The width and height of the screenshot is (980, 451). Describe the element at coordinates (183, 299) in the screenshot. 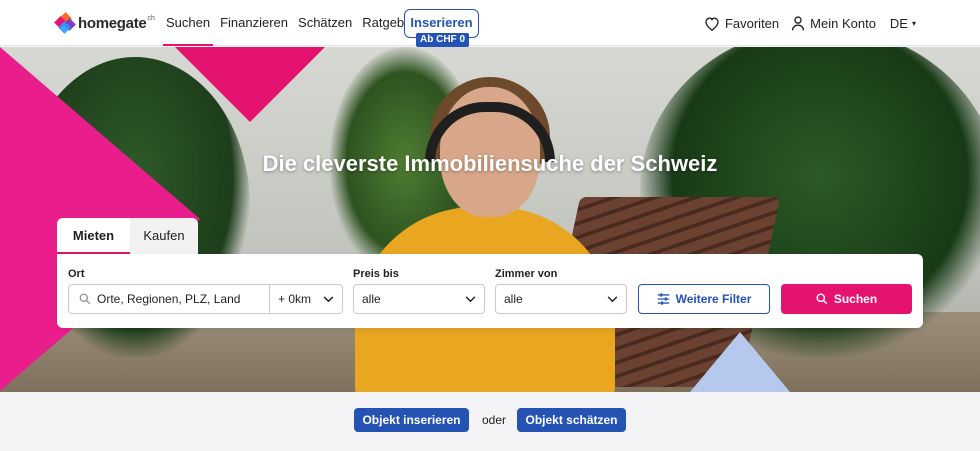

I see `location-input: Orte, Regionen, PLZ, Land` at that location.